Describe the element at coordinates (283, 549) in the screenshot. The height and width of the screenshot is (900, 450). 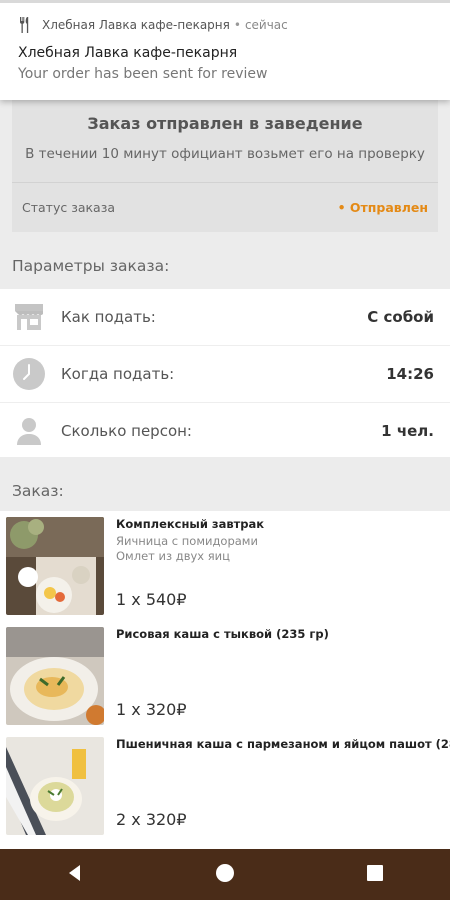
I see `dish-description: Яичница с помидорами Омлет из двух яиц` at that location.